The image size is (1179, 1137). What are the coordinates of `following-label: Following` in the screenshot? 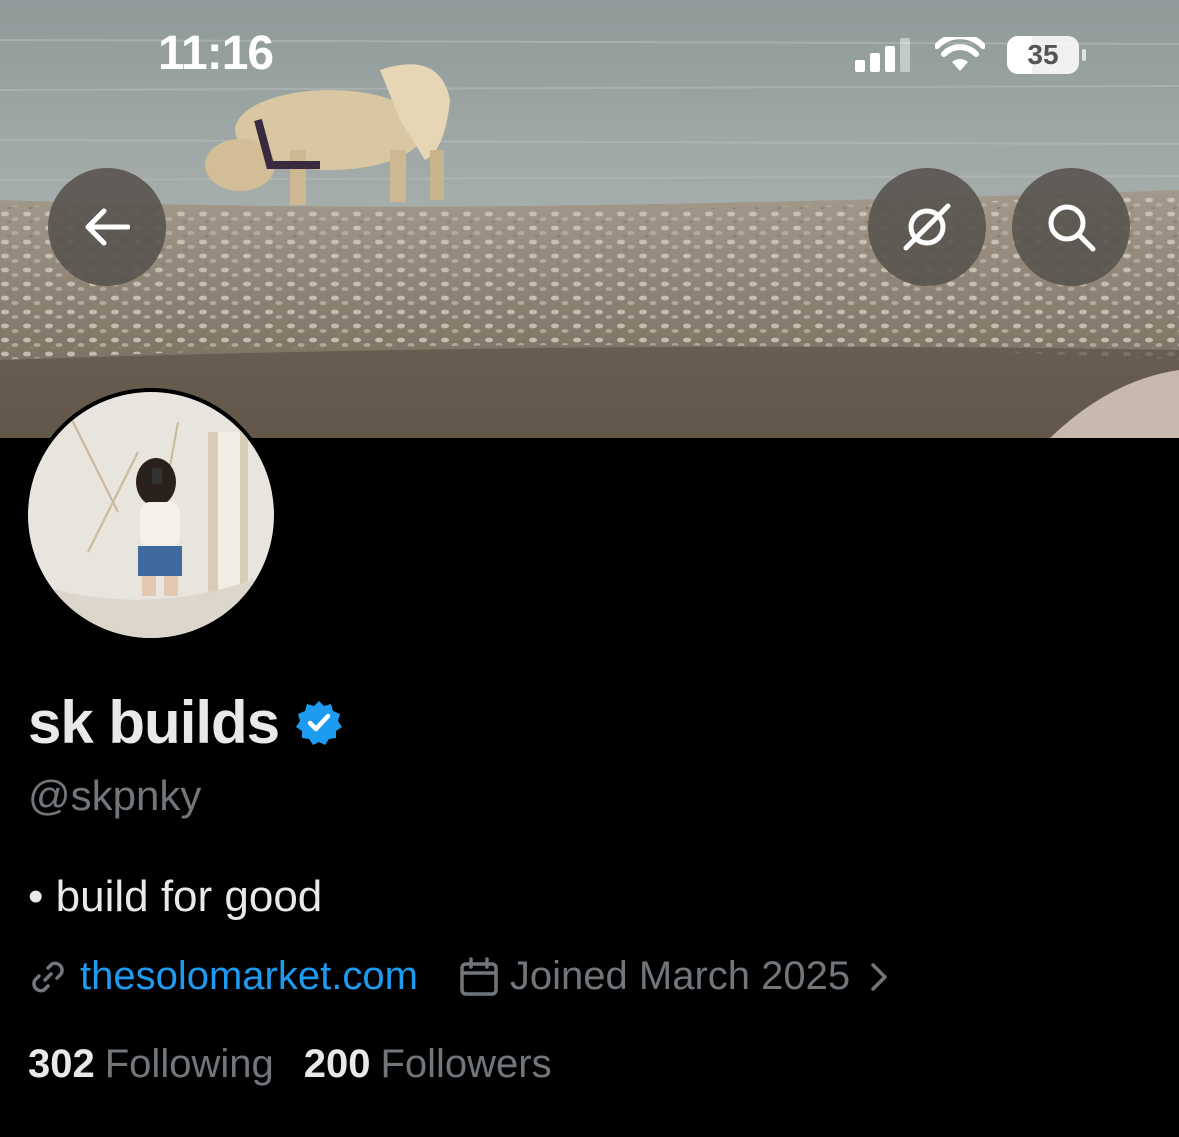 It's located at (189, 1064).